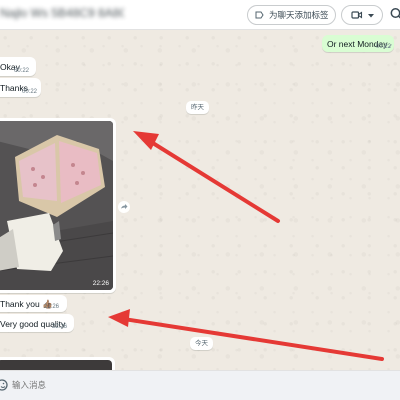 The height and width of the screenshot is (400, 400). I want to click on video-call-button, so click(362, 15).